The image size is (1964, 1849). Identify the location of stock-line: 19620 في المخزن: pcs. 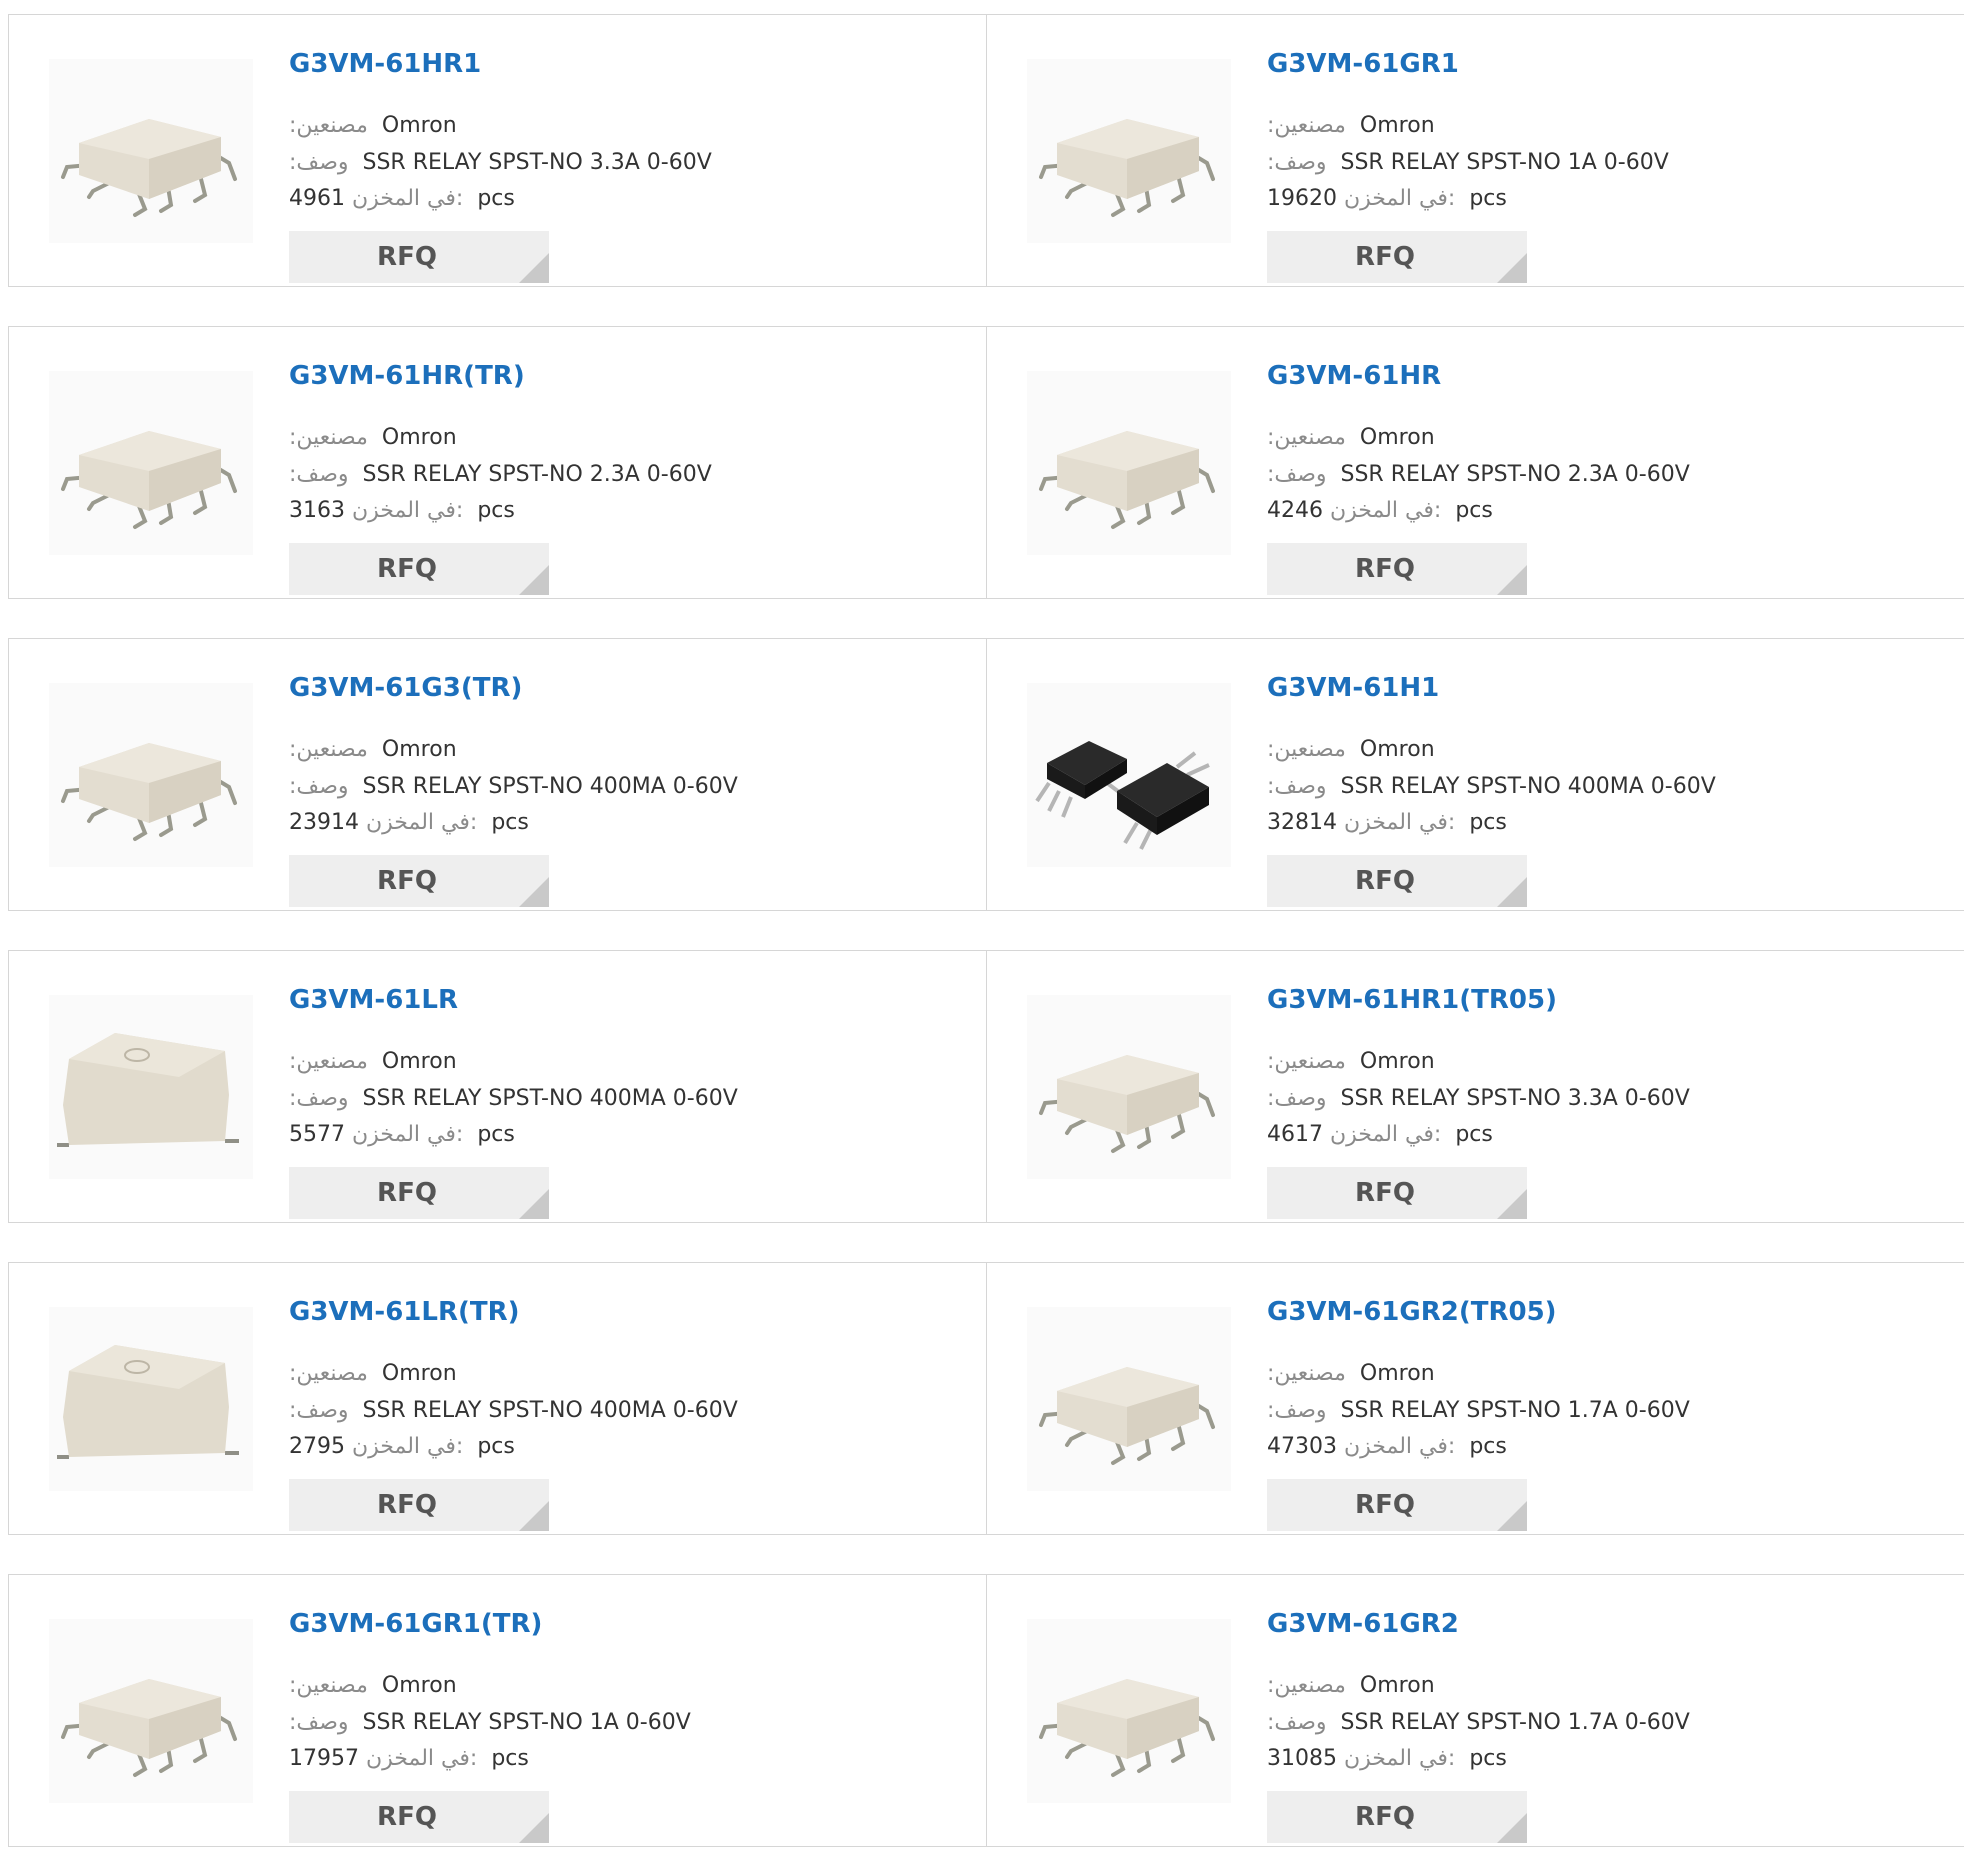
(1387, 199).